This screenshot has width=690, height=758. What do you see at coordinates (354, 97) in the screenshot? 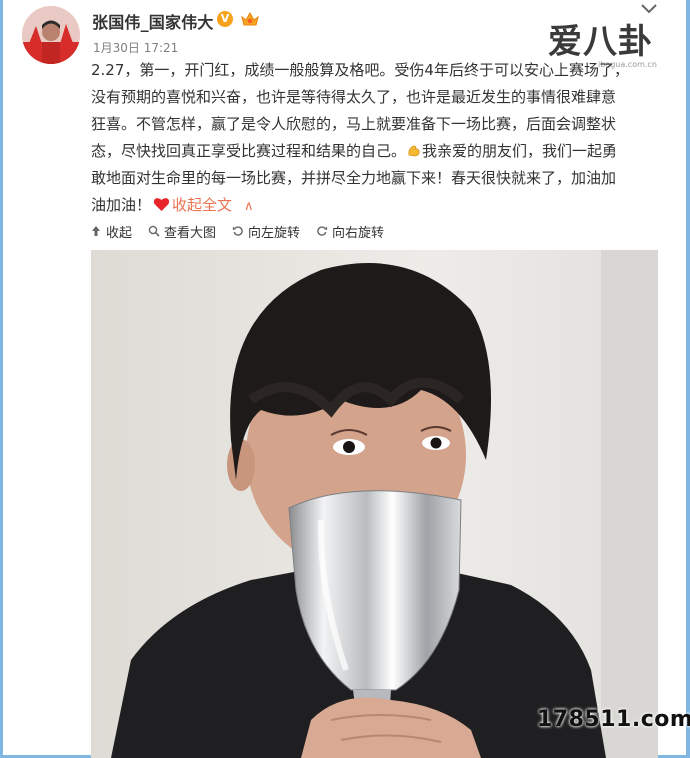
I see `post-text-line: 没有预期的喜悦和兴奋，也许是等待得太久了，也许是最近发生的事情很难肆意` at bounding box center [354, 97].